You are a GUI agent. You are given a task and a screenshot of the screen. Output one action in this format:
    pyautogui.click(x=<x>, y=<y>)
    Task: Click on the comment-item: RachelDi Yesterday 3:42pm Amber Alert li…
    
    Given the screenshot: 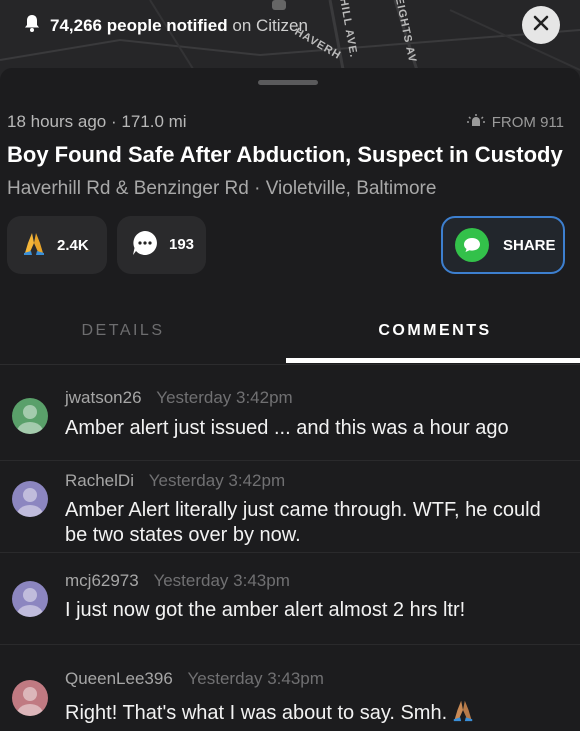 What is the action you would take?
    pyautogui.click(x=290, y=507)
    